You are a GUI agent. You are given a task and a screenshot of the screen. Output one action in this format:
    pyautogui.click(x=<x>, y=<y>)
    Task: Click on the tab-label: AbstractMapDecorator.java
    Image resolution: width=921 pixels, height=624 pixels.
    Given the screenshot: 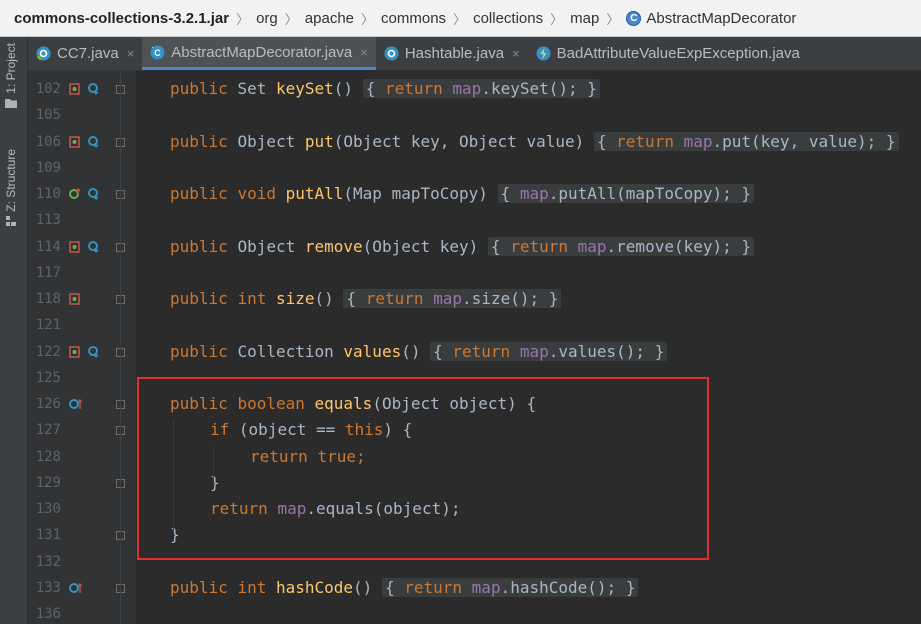 What is the action you would take?
    pyautogui.click(x=262, y=52)
    